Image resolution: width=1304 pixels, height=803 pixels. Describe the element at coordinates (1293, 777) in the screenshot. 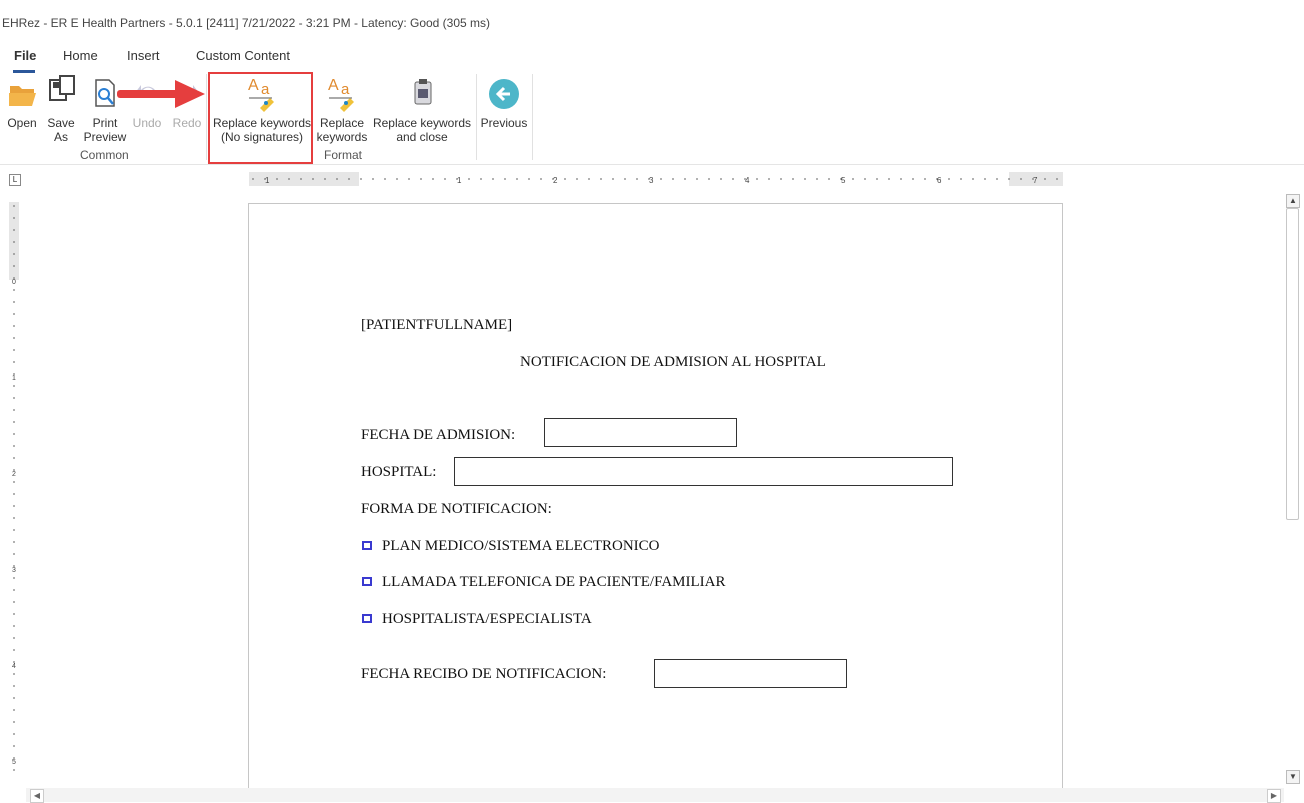

I see `scroll-down-icon: ▼` at that location.